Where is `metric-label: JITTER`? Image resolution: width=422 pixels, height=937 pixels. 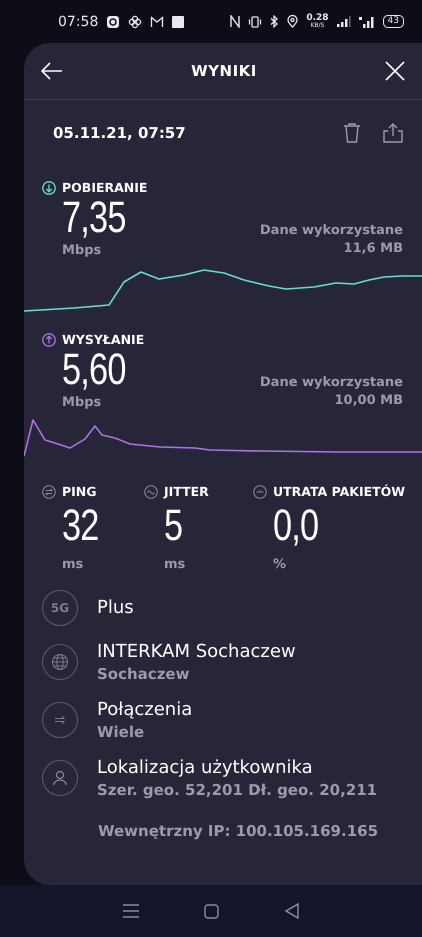
metric-label: JITTER is located at coordinates (186, 491).